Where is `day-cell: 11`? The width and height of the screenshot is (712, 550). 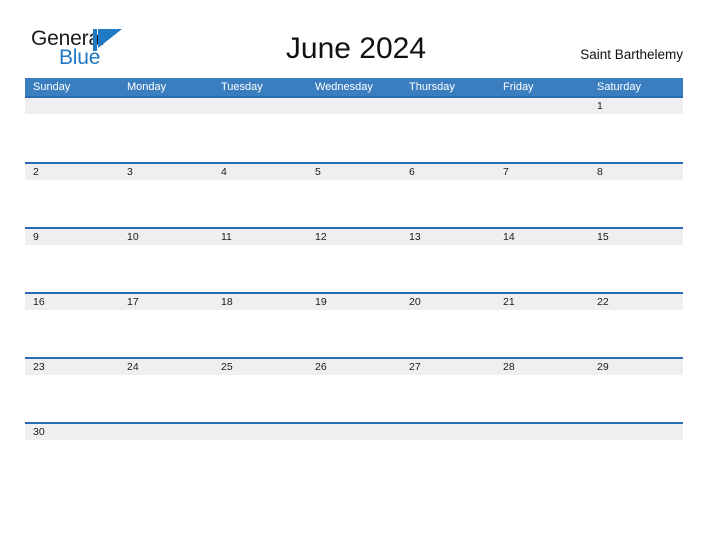 day-cell: 11 is located at coordinates (260, 237).